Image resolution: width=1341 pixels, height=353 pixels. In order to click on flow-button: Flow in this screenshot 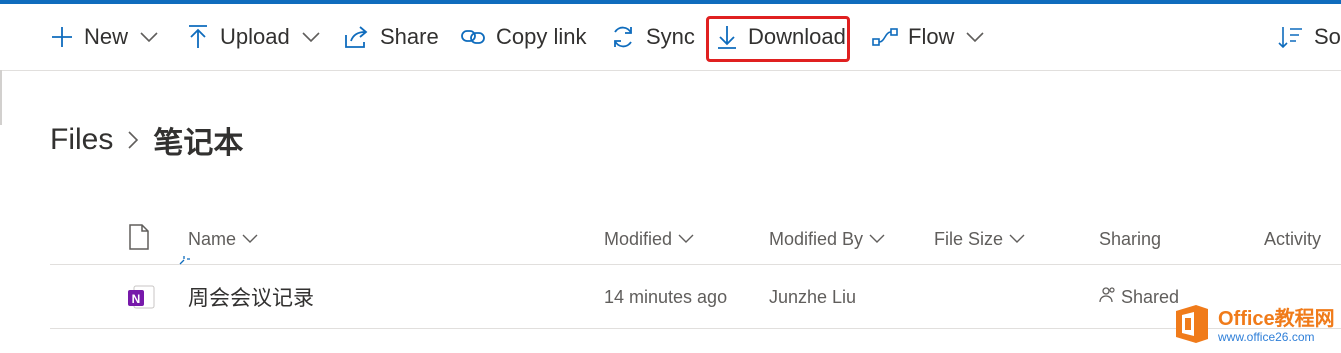, I will do `click(928, 37)`.